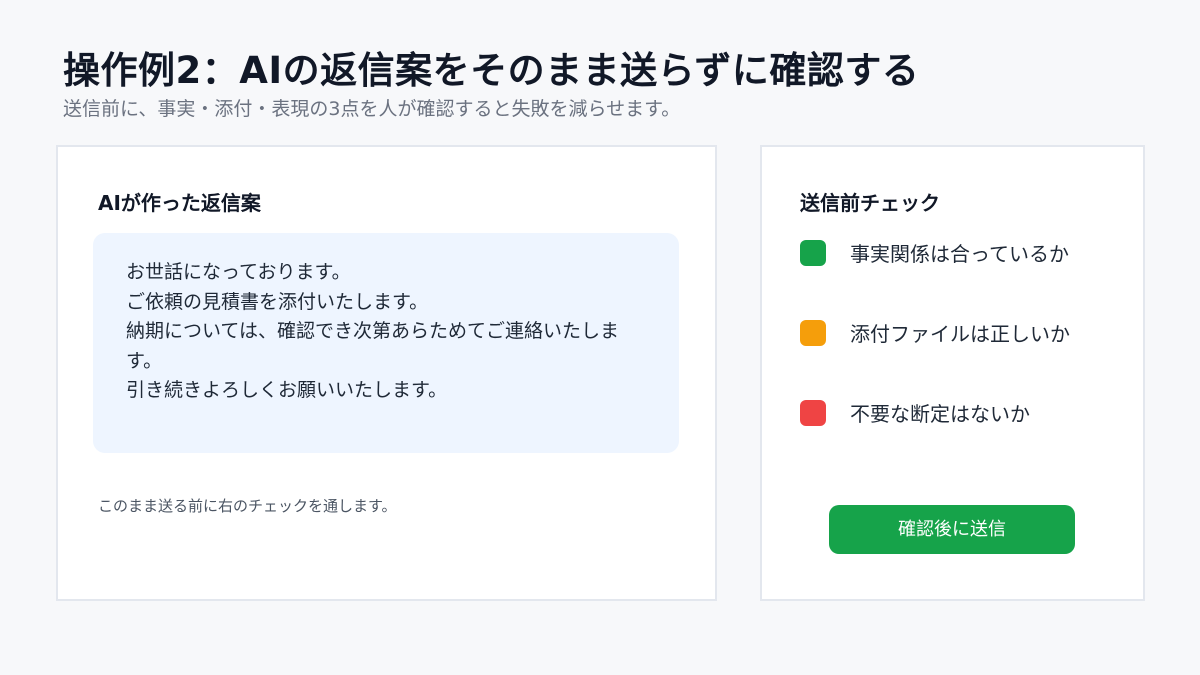 This screenshot has width=1200, height=675. What do you see at coordinates (247, 506) in the screenshot?
I see `draft-note: このまま送る前に右のチェックを通します。` at bounding box center [247, 506].